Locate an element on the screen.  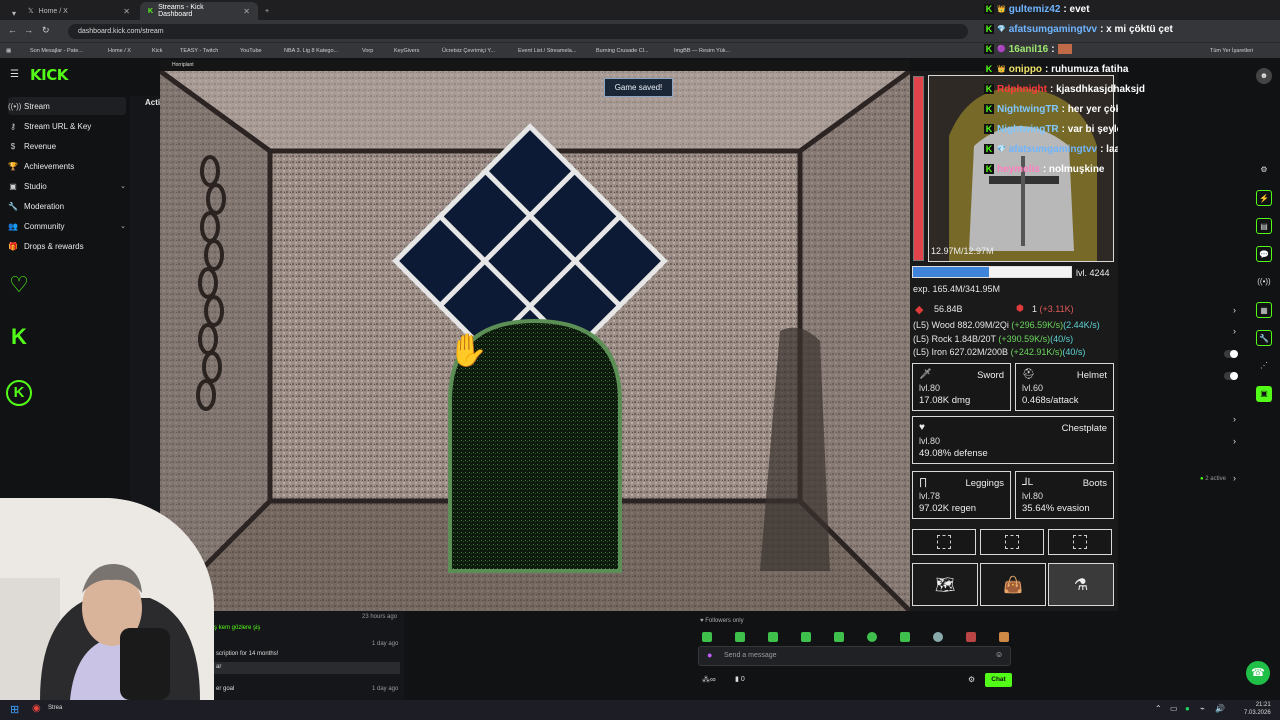
chat-bubble-icon: 💬 is located at coordinates (1264, 254).